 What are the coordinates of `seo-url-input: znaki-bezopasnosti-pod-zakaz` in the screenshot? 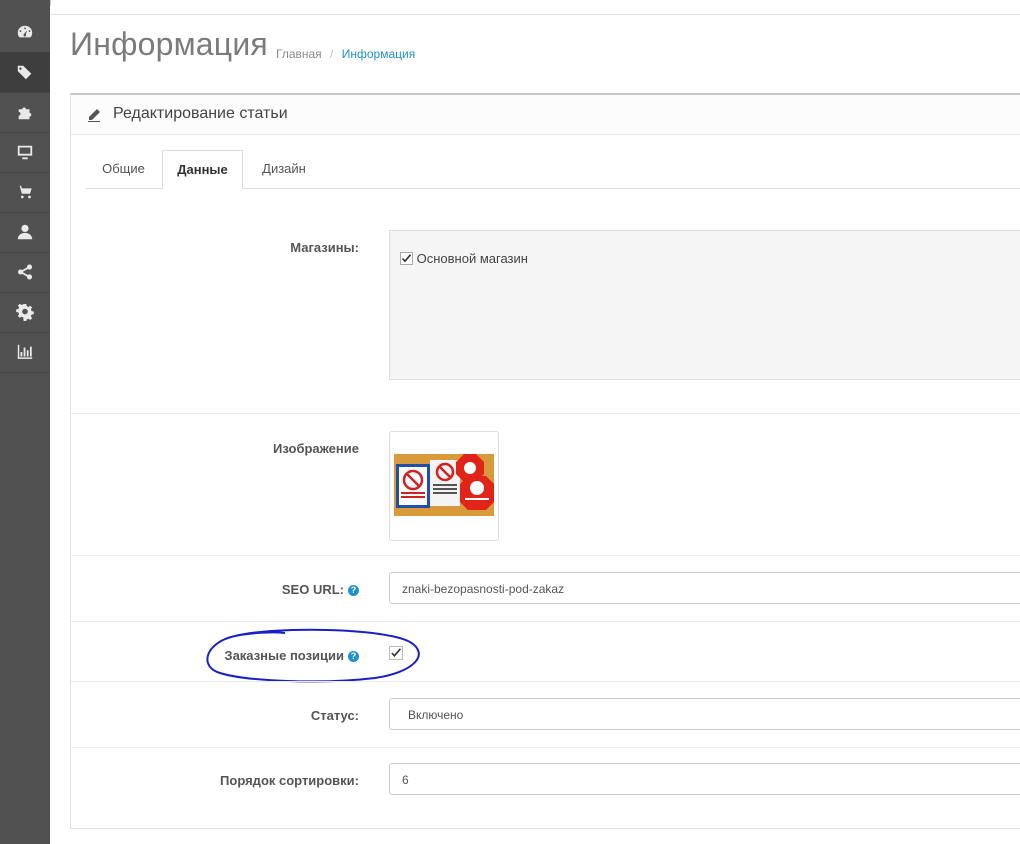 It's located at (704, 588).